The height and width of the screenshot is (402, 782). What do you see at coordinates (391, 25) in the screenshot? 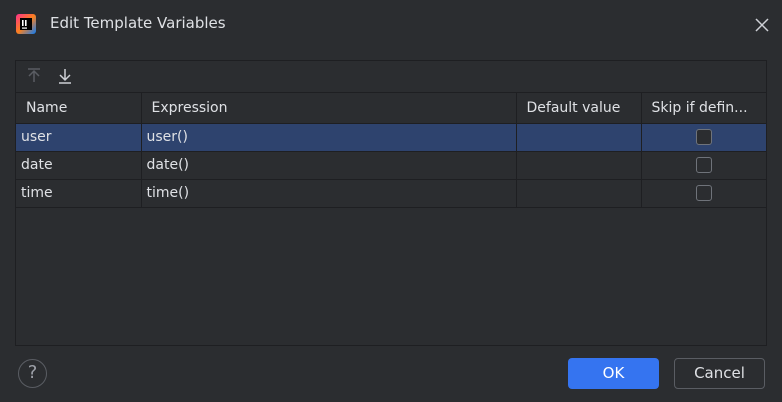
I see `title-bar: Edit Template Variables` at bounding box center [391, 25].